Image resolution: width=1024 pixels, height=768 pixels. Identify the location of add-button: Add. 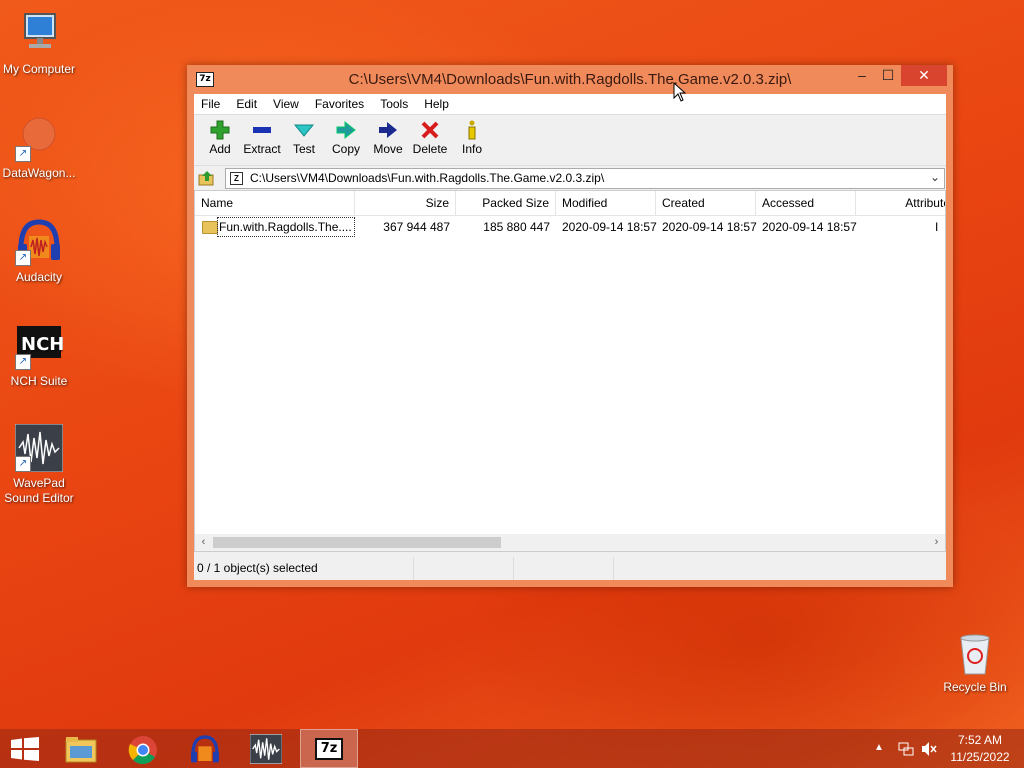
(220, 140).